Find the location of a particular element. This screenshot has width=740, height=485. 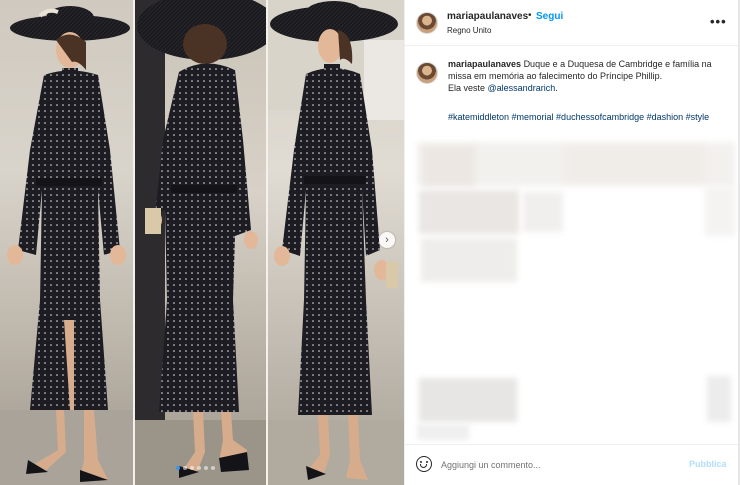

comment-composer: Pubblica is located at coordinates (572, 464).